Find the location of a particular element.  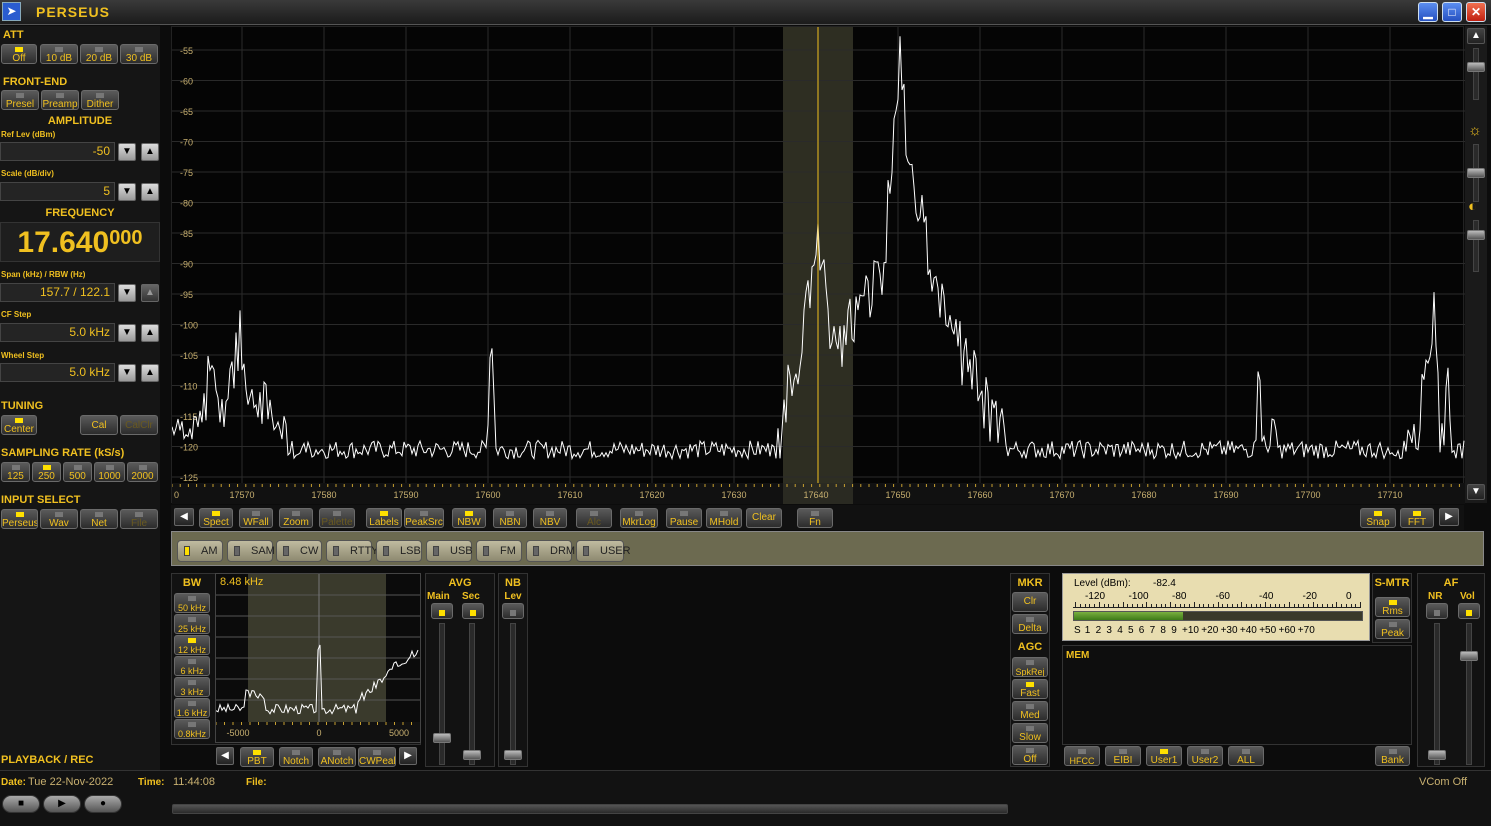

avg-main-slider-track is located at coordinates (442, 694).